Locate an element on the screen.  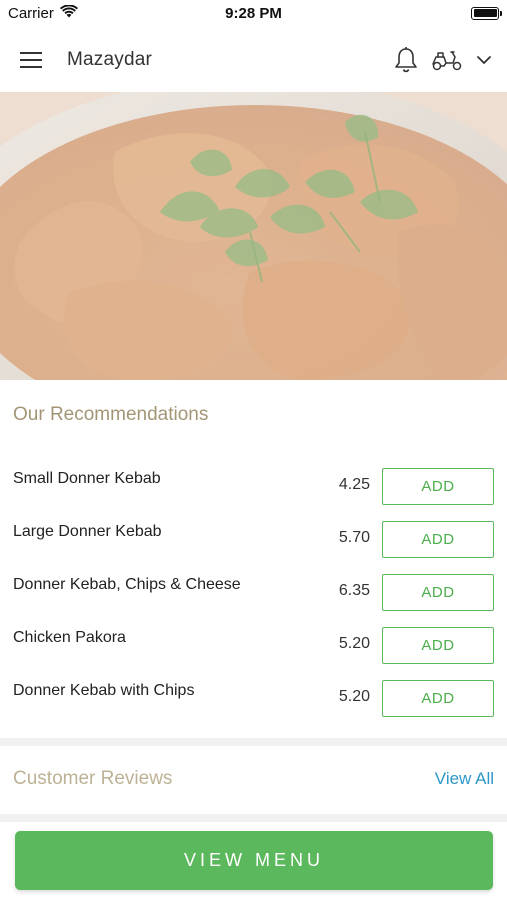
scooter-icon is located at coordinates (447, 60).